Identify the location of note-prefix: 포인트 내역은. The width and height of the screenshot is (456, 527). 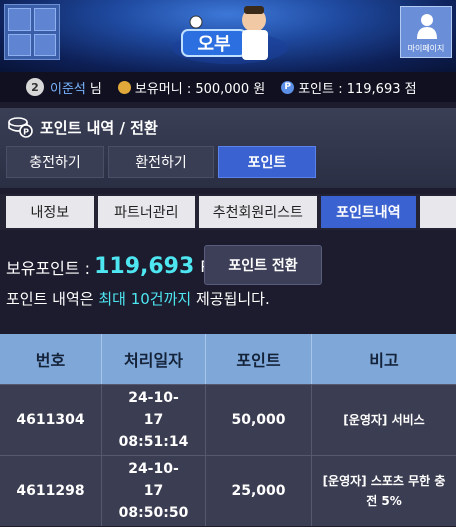
(52, 299).